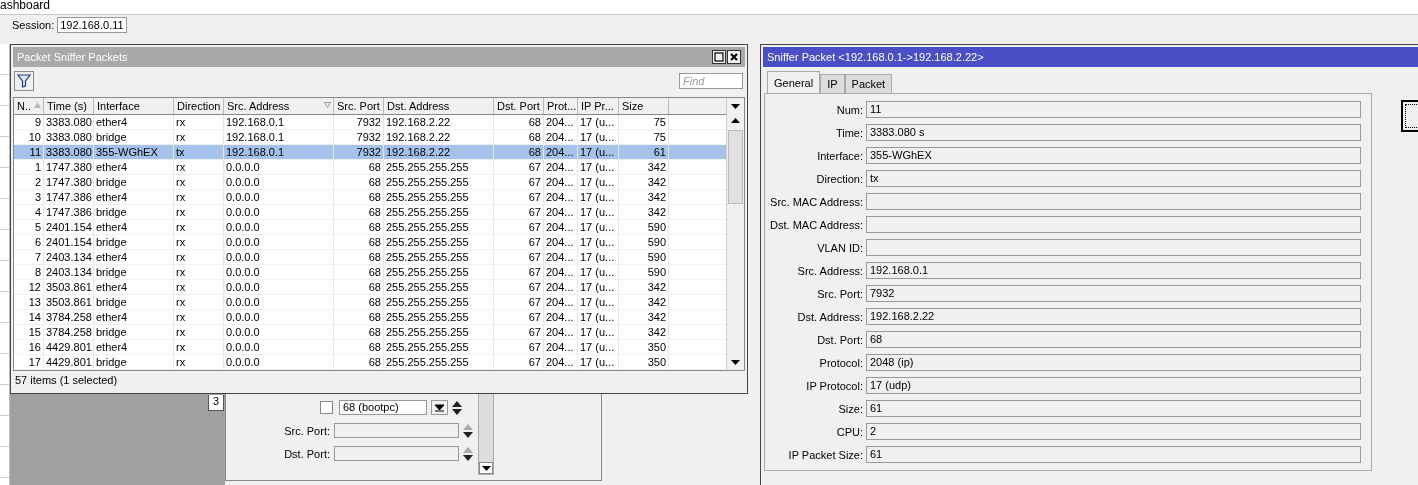 This screenshot has width=1418, height=485. I want to click on column-header: Dst. Port, so click(519, 106).